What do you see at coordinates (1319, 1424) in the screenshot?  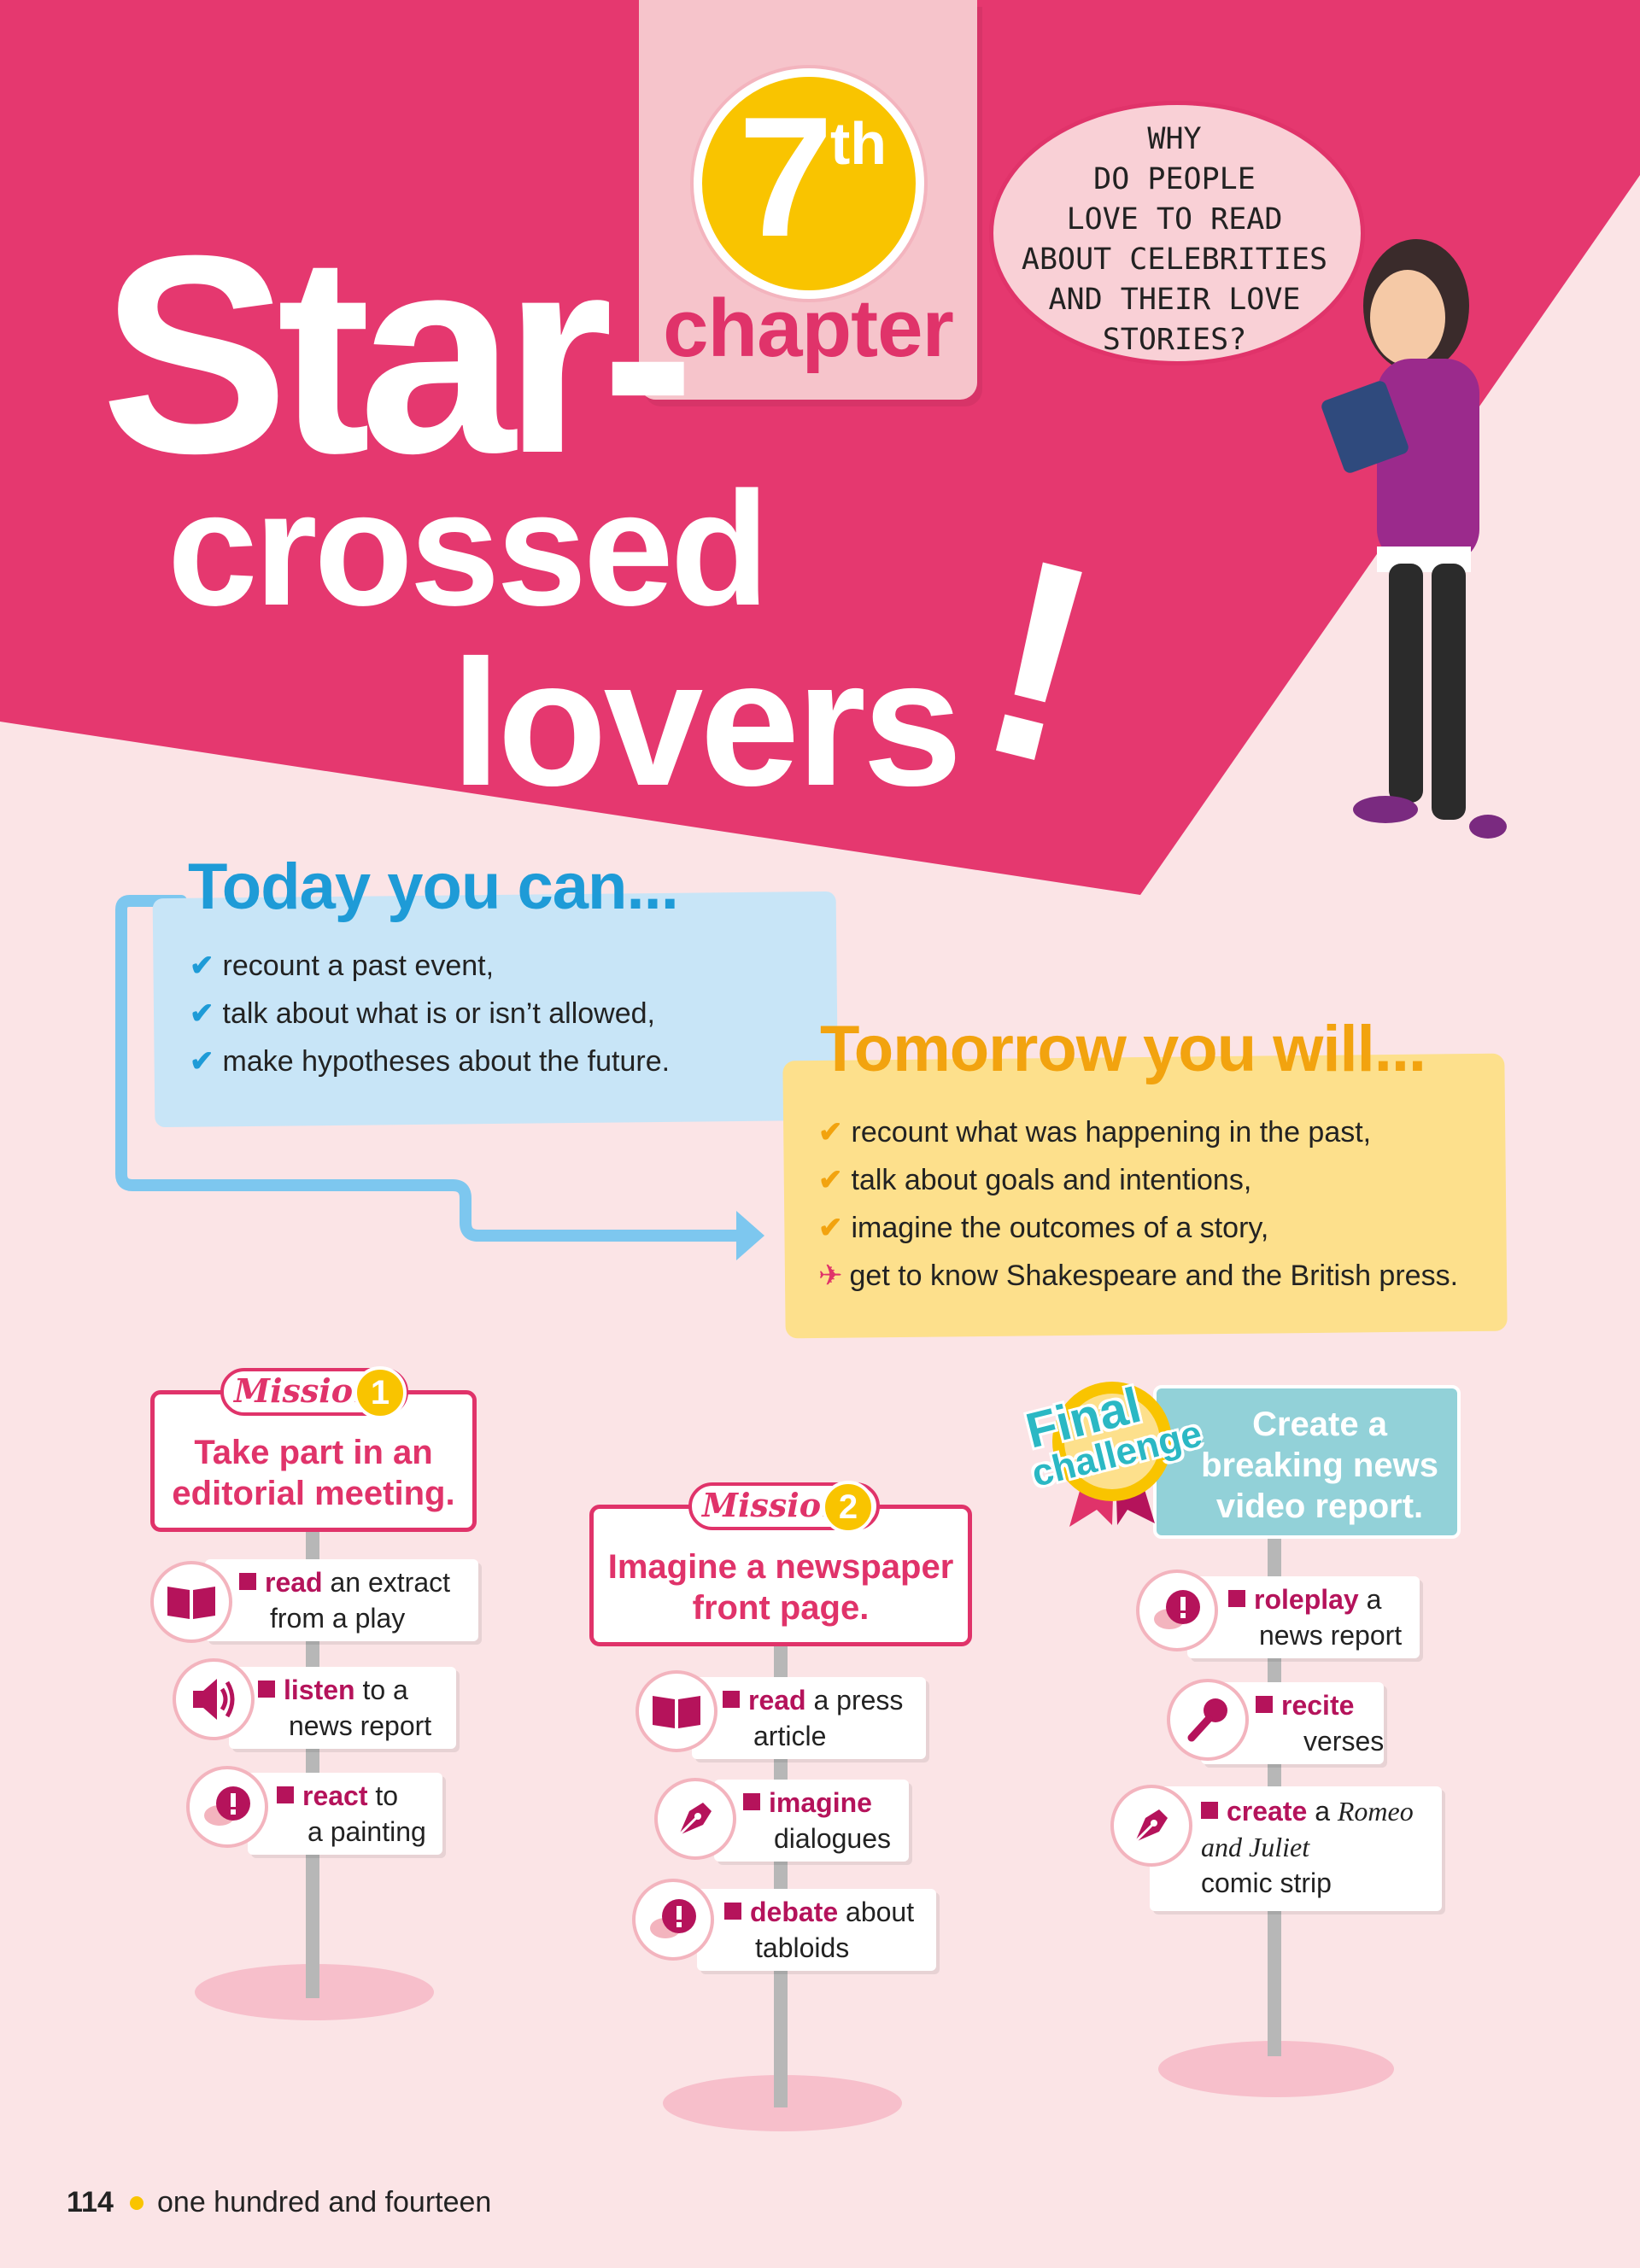 I see `final-title-line: Create a` at bounding box center [1319, 1424].